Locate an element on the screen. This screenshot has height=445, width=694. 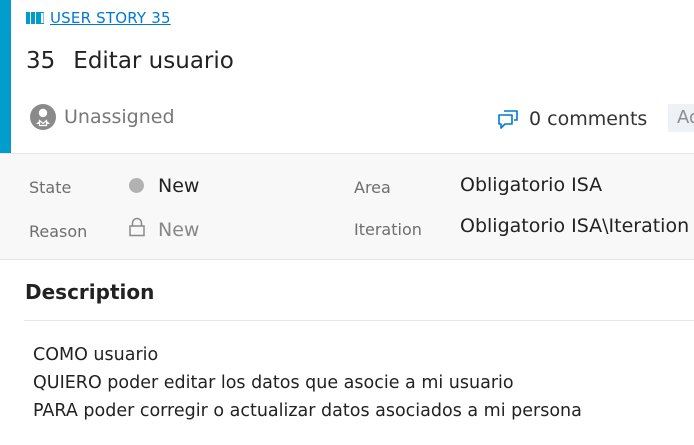
comments-link: 0 comments is located at coordinates (572, 119).